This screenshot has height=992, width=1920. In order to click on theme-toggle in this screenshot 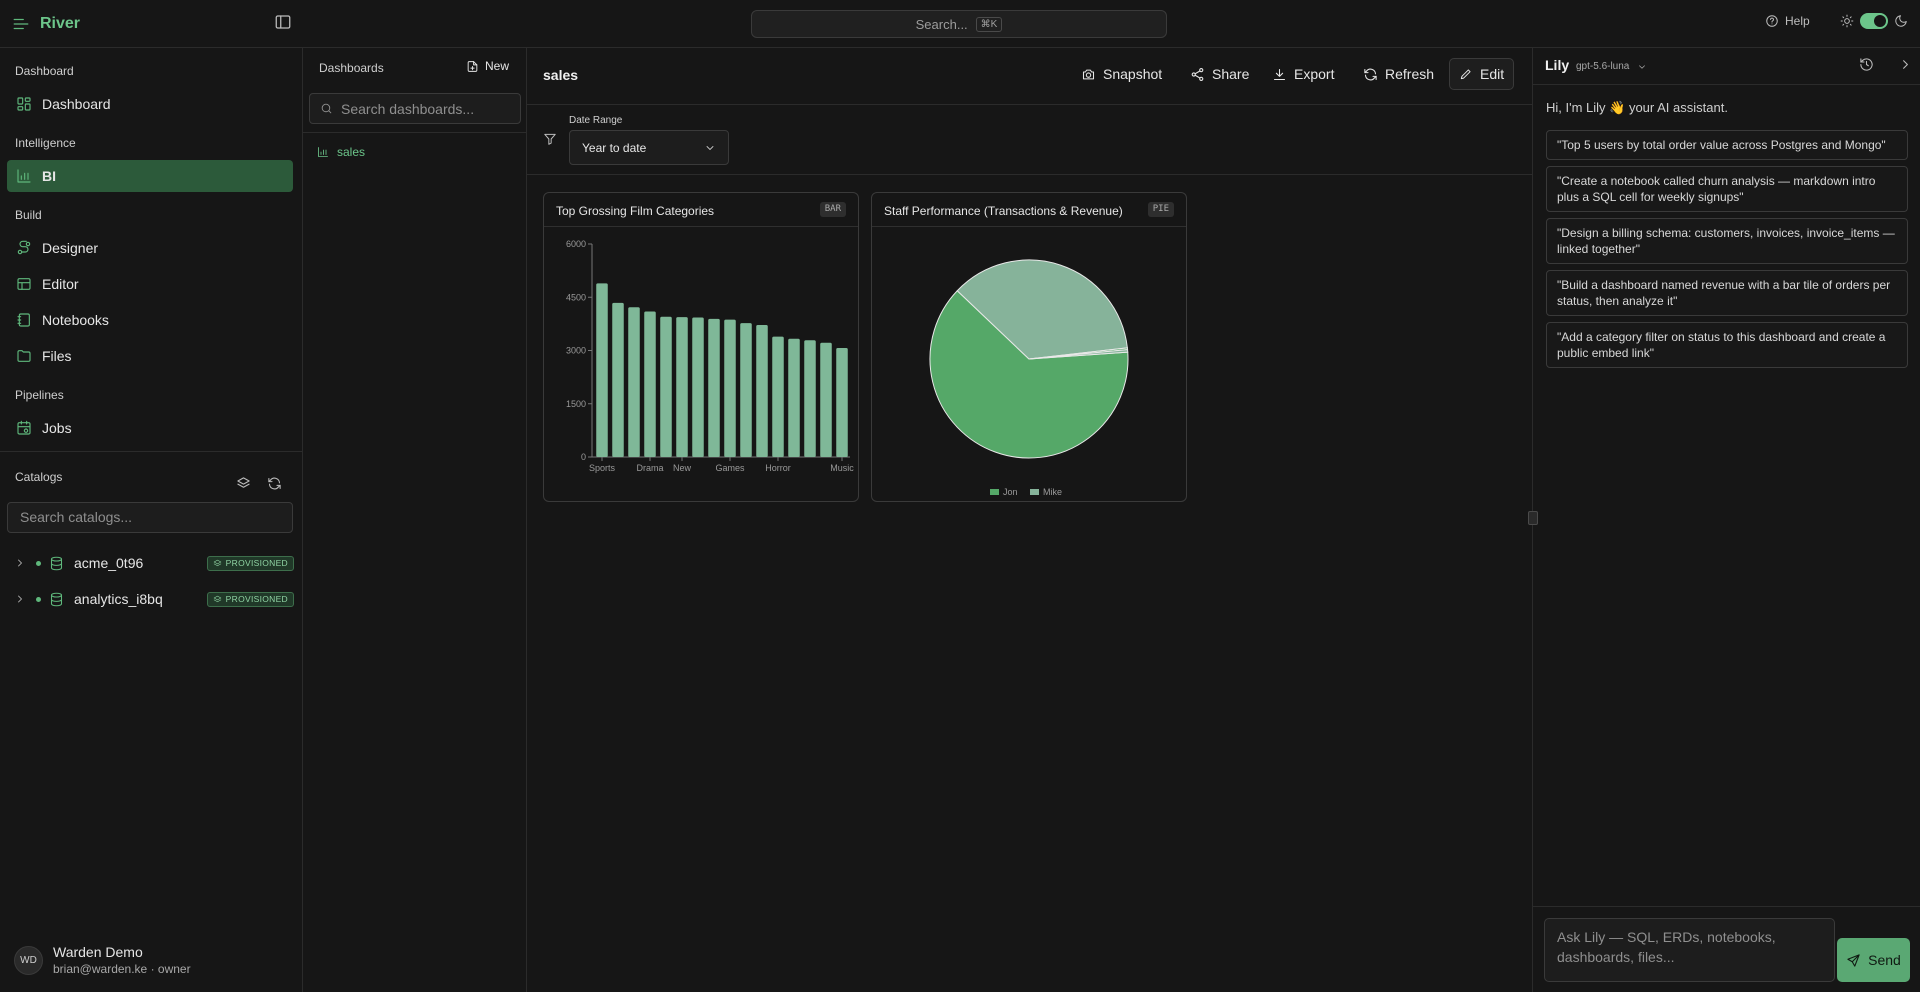, I will do `click(1874, 21)`.